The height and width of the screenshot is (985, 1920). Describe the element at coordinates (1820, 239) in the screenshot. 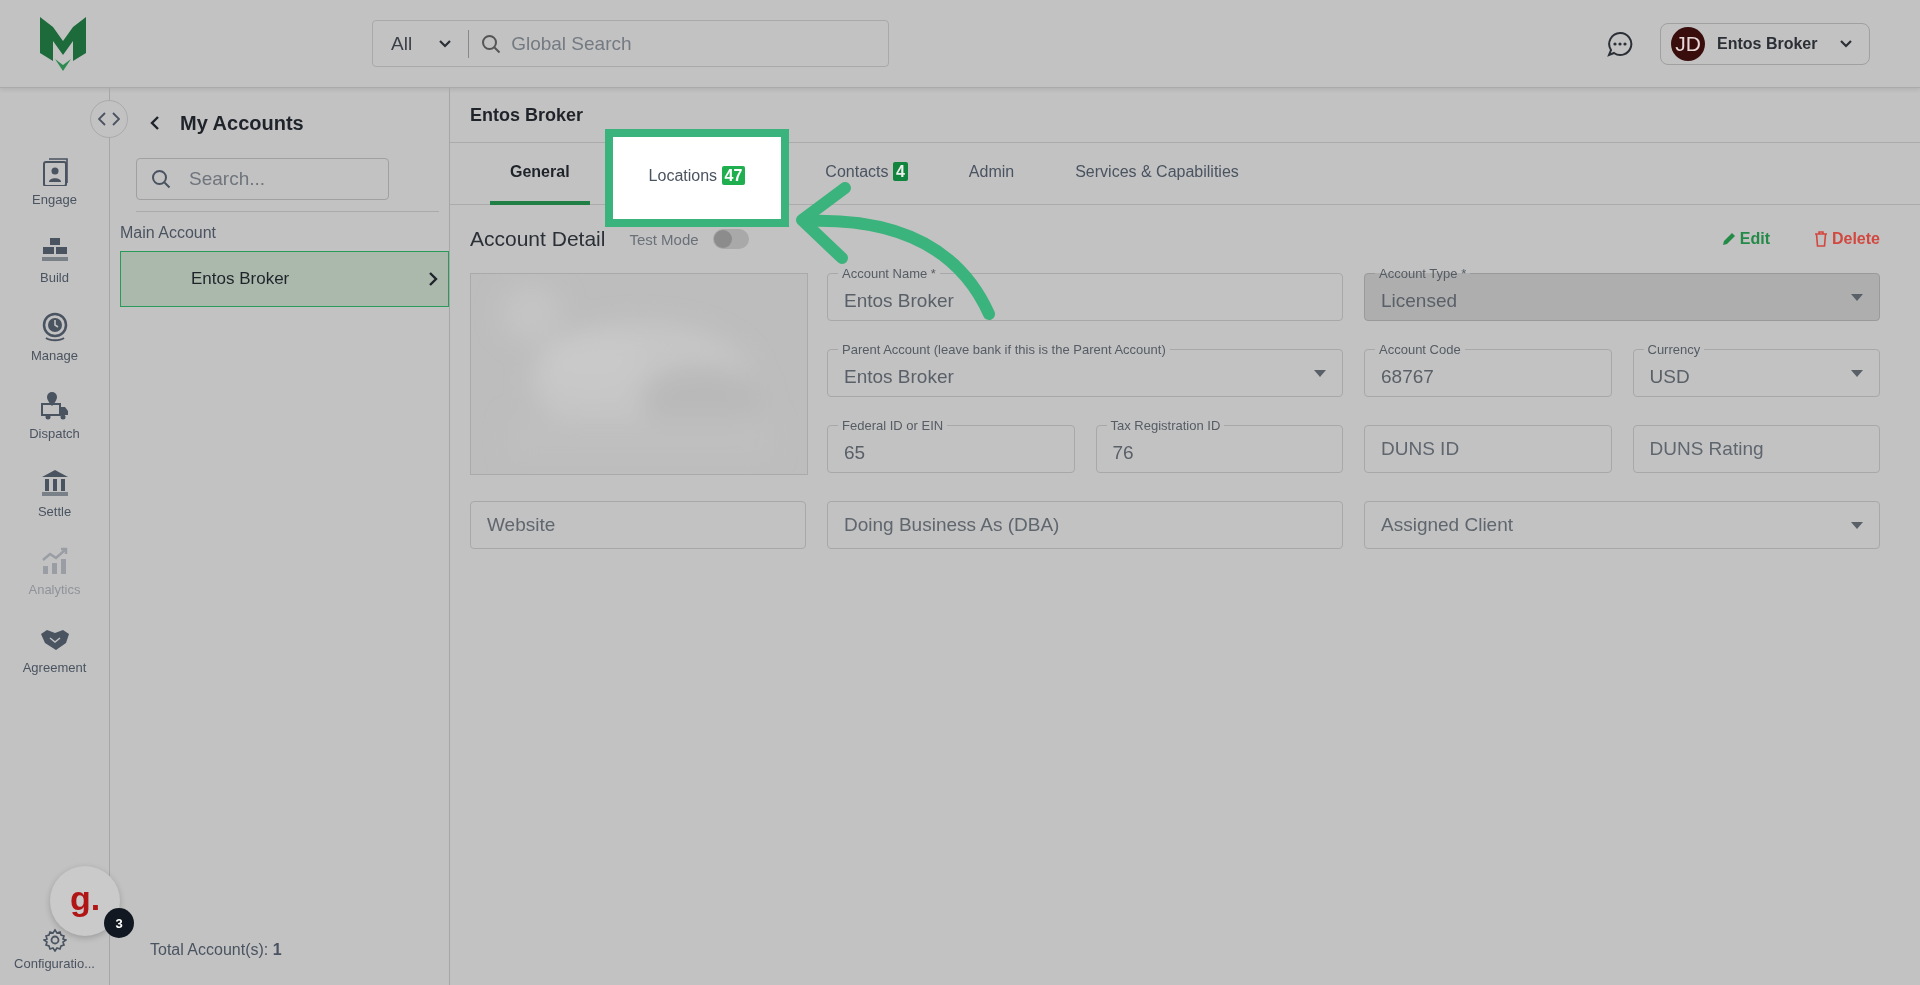

I see `trash-icon` at that location.